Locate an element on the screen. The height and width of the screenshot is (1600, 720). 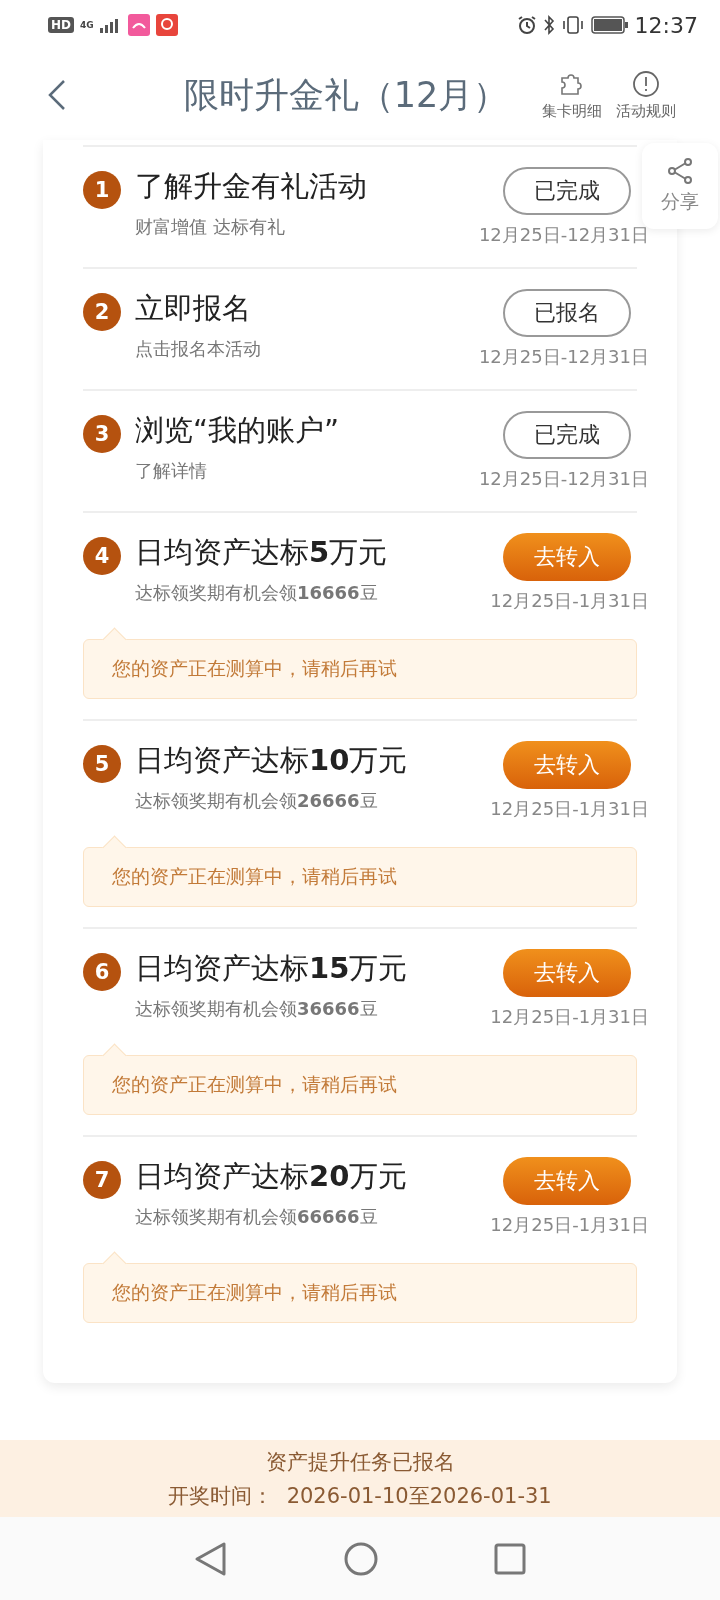
task-title: 日均资产达标10万元 is located at coordinates (271, 760).